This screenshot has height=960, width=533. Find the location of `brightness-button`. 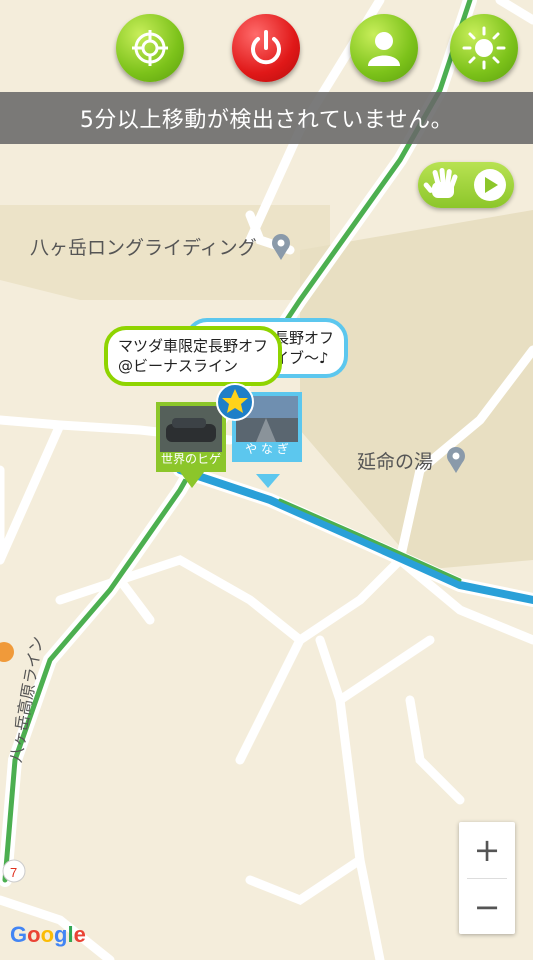

brightness-button is located at coordinates (484, 48).